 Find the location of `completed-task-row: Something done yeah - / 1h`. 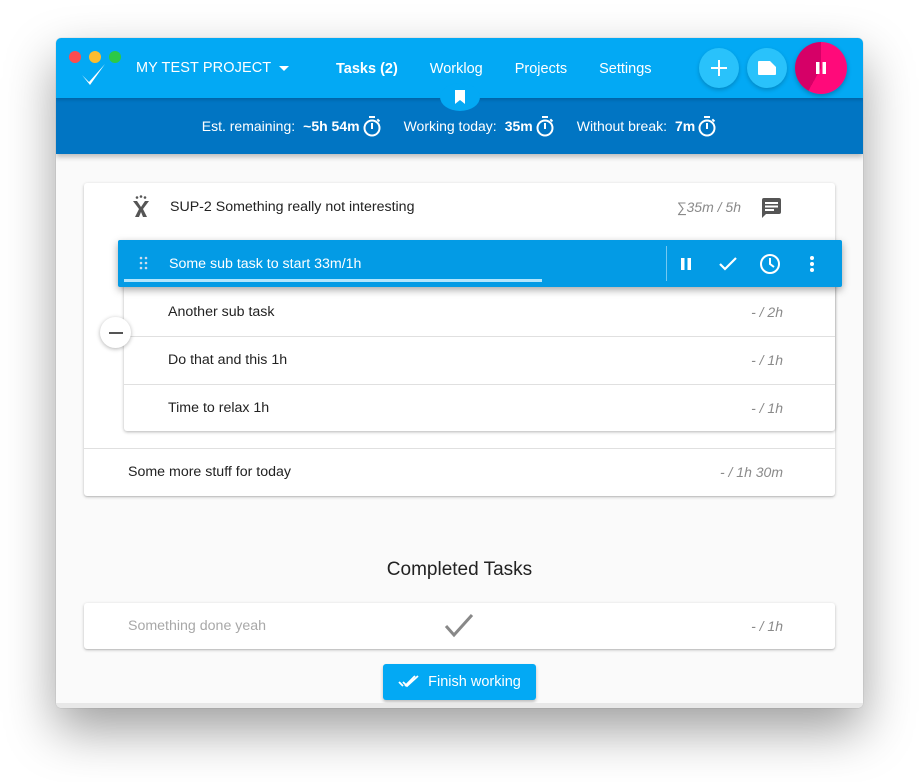

completed-task-row: Something done yeah - / 1h is located at coordinates (459, 626).